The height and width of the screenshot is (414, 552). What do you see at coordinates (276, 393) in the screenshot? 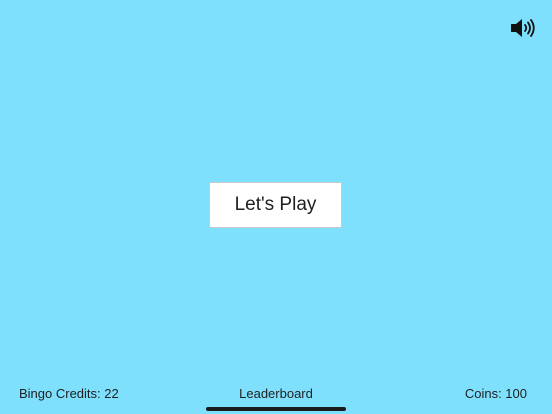
I see `leaderboard-link: Leaderboard` at bounding box center [276, 393].